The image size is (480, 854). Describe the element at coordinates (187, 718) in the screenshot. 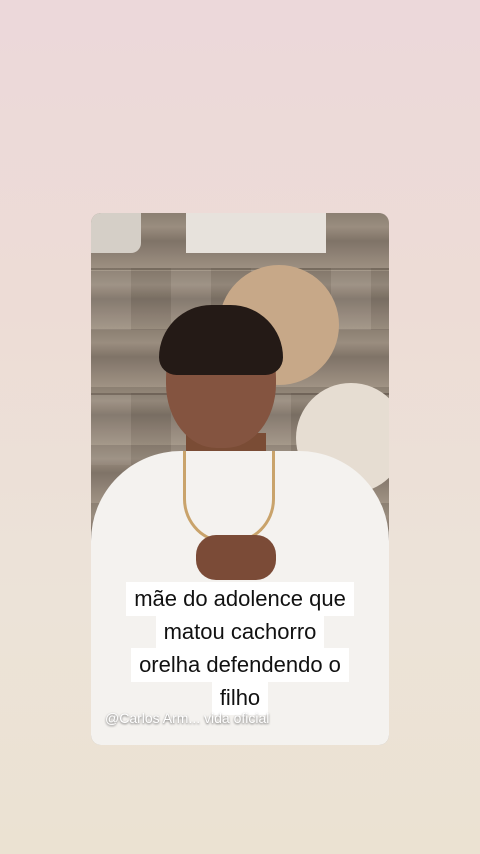

I see `watermark: @Carlos Arm... vida oficial` at that location.